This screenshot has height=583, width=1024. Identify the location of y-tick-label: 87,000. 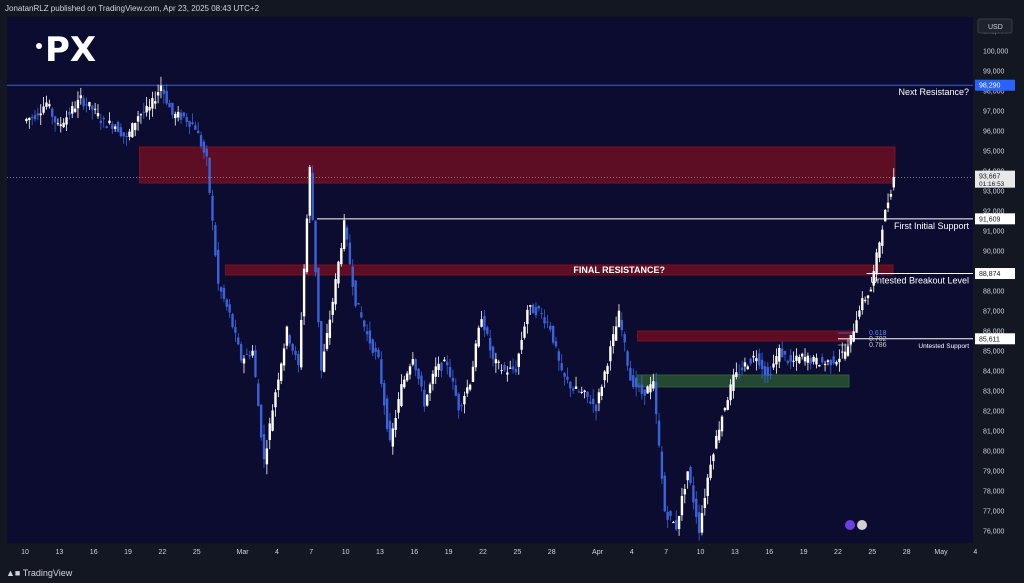
(994, 312).